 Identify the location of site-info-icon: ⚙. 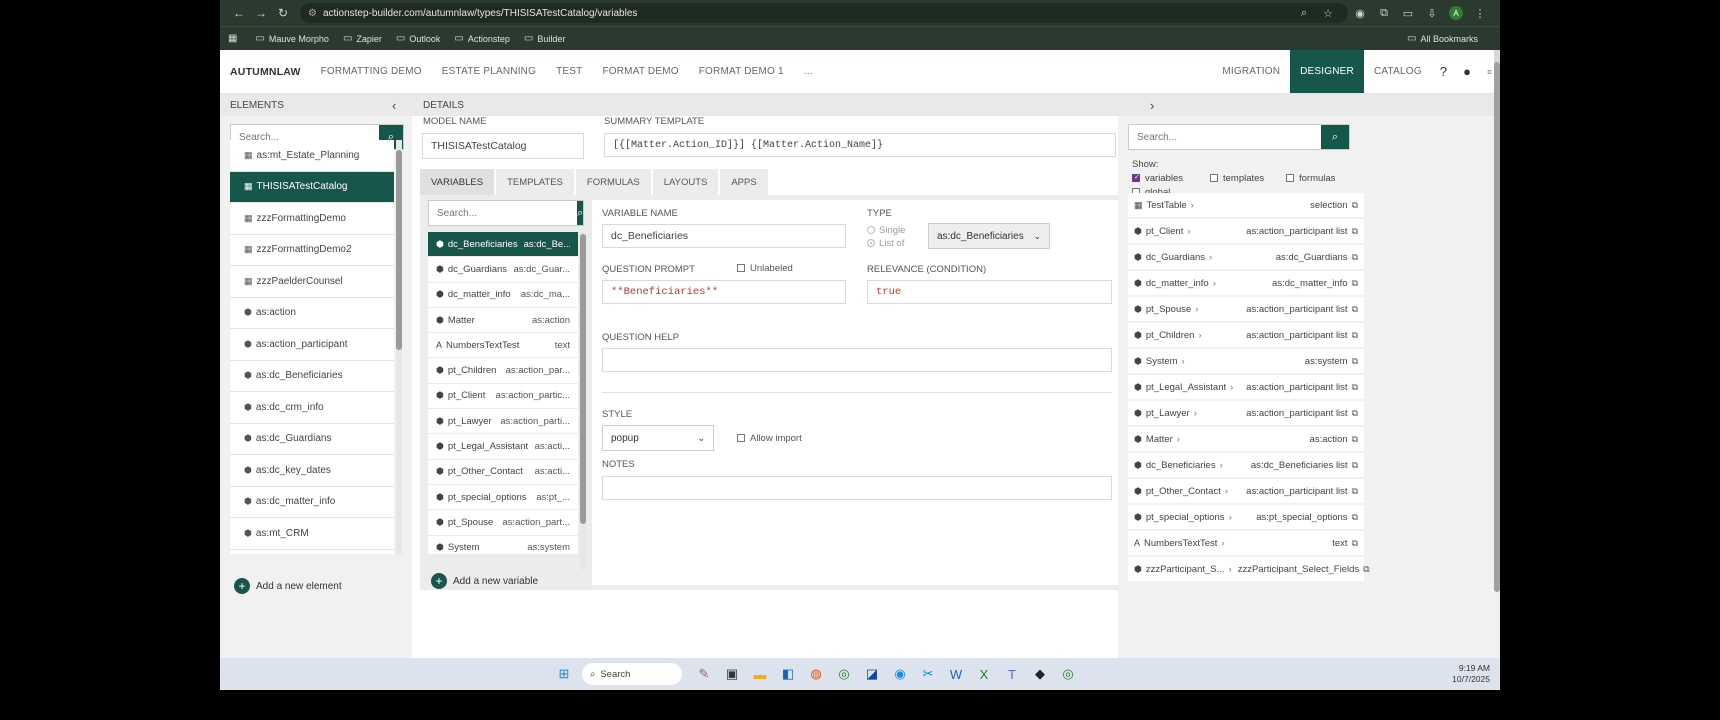
(312, 13).